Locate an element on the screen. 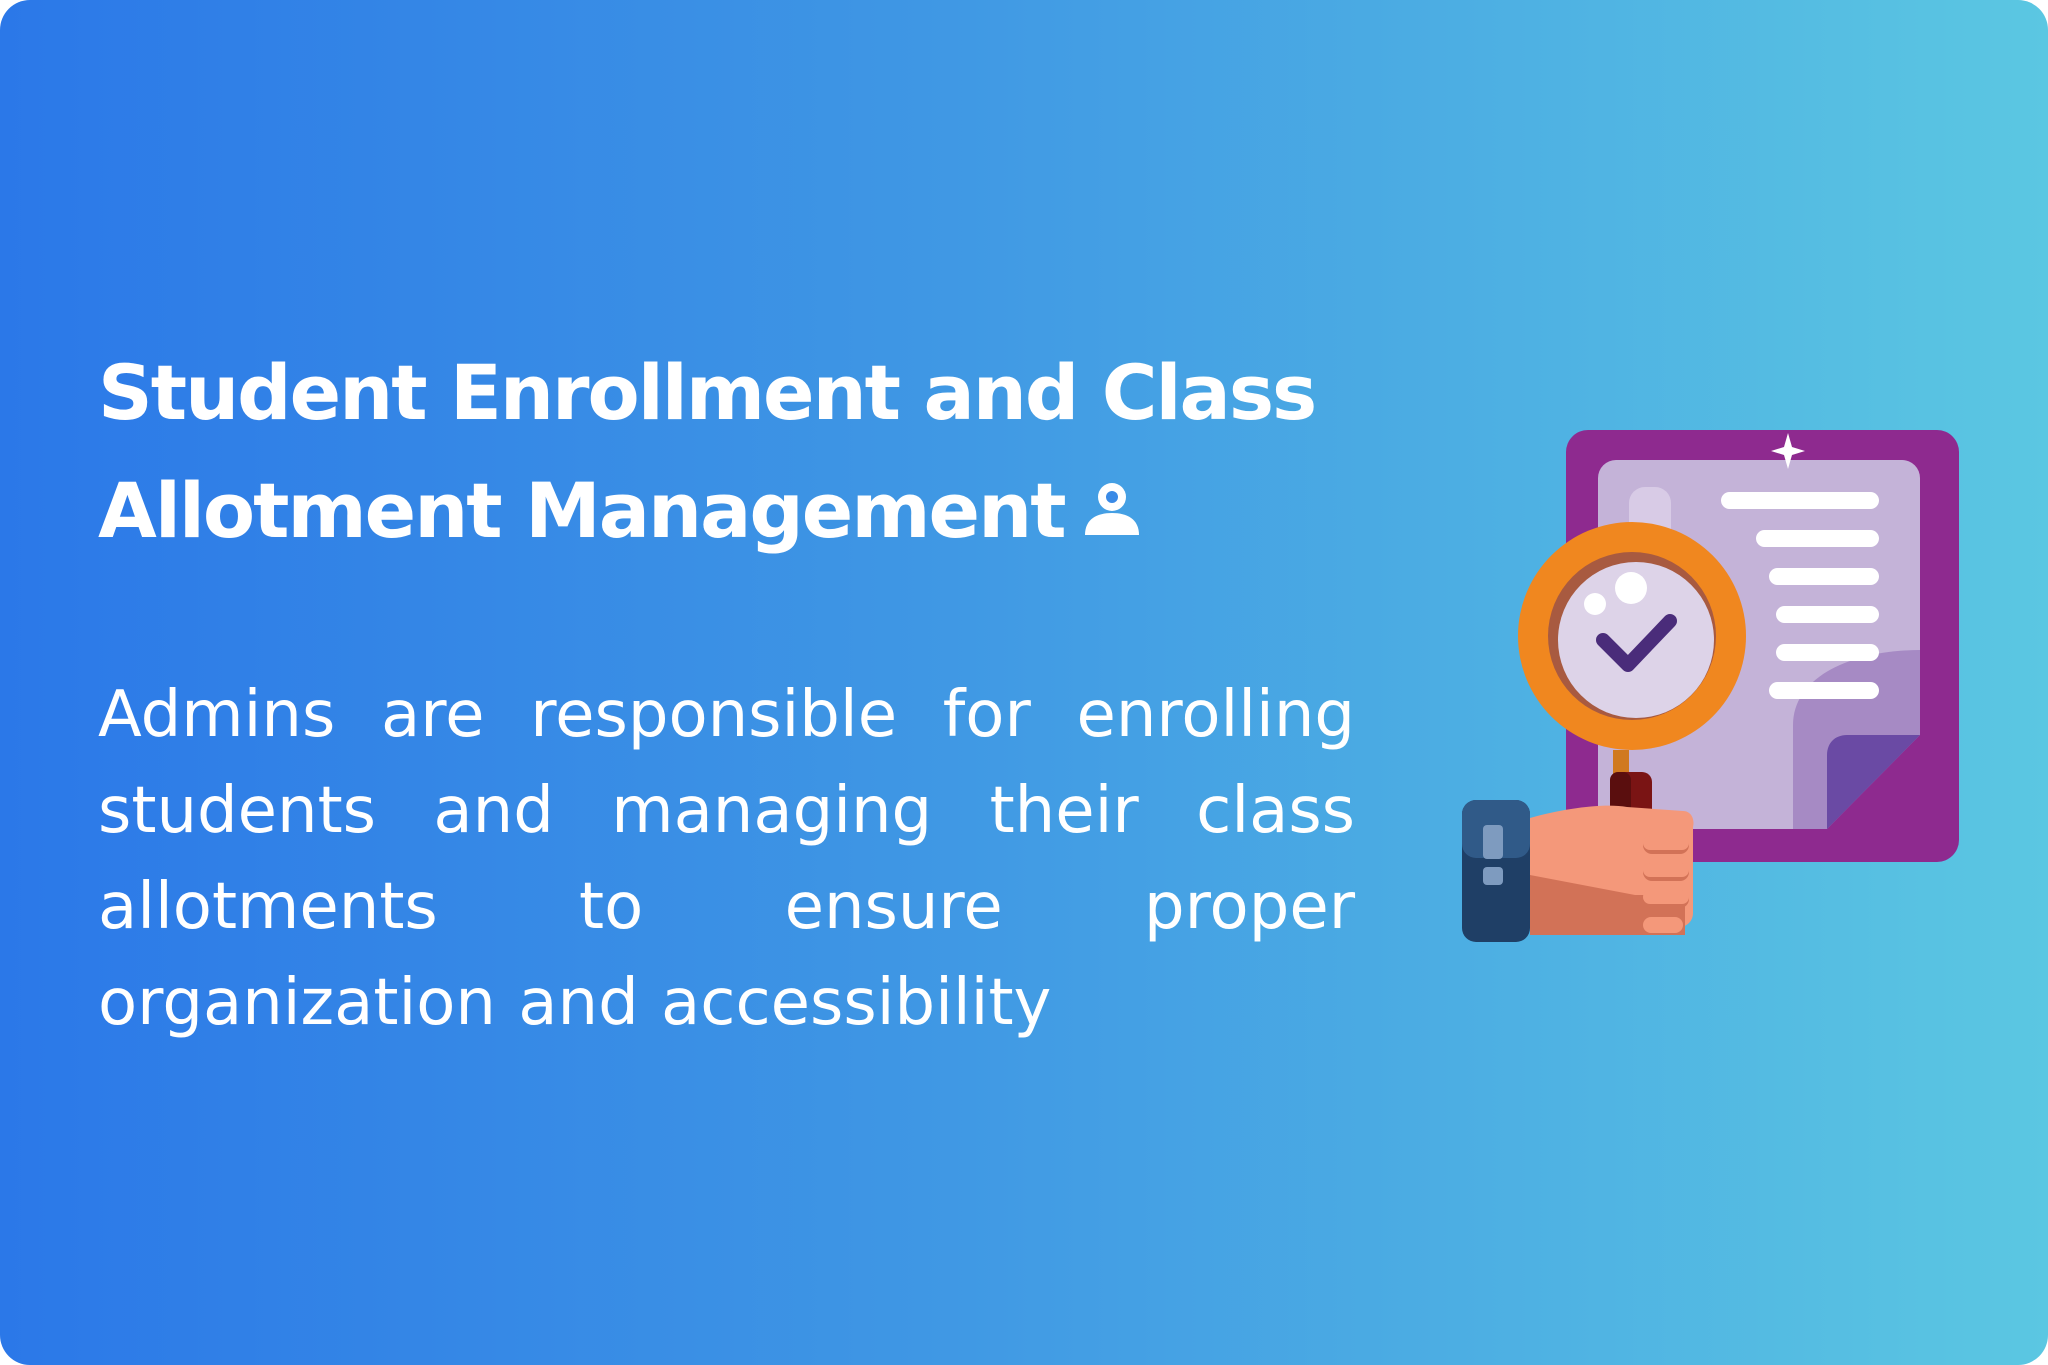 This screenshot has height=1365, width=2048. hand-icon is located at coordinates (1578, 871).